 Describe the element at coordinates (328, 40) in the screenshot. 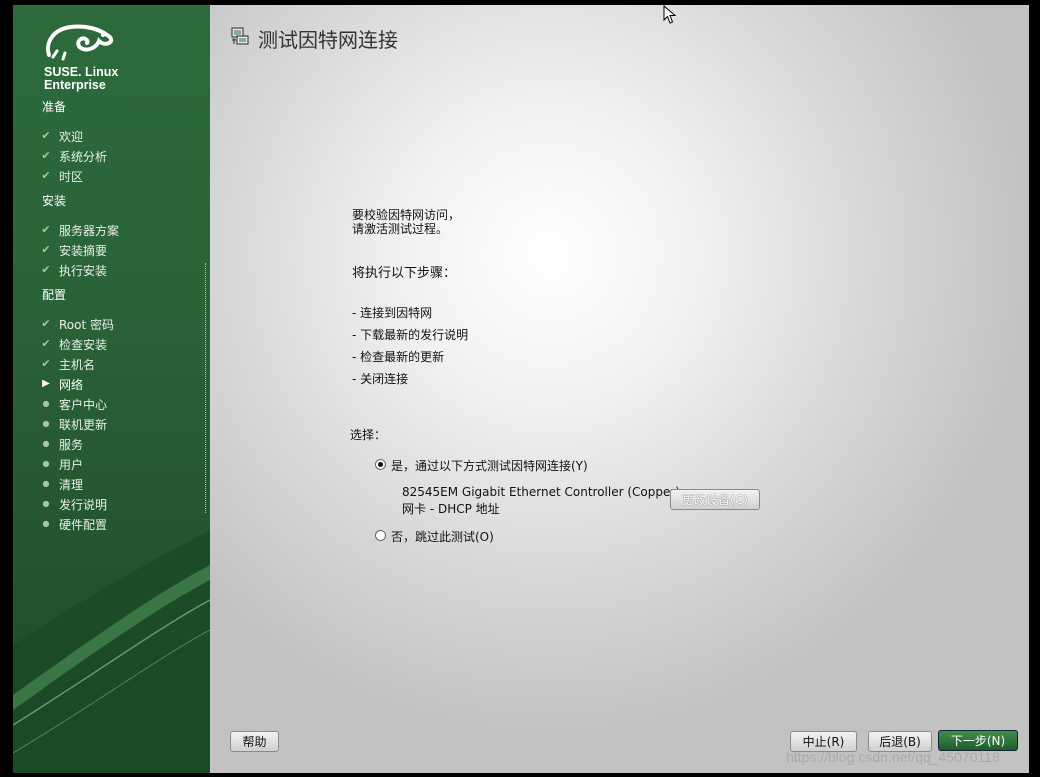

I see `page-title: 测试因特网连接` at that location.